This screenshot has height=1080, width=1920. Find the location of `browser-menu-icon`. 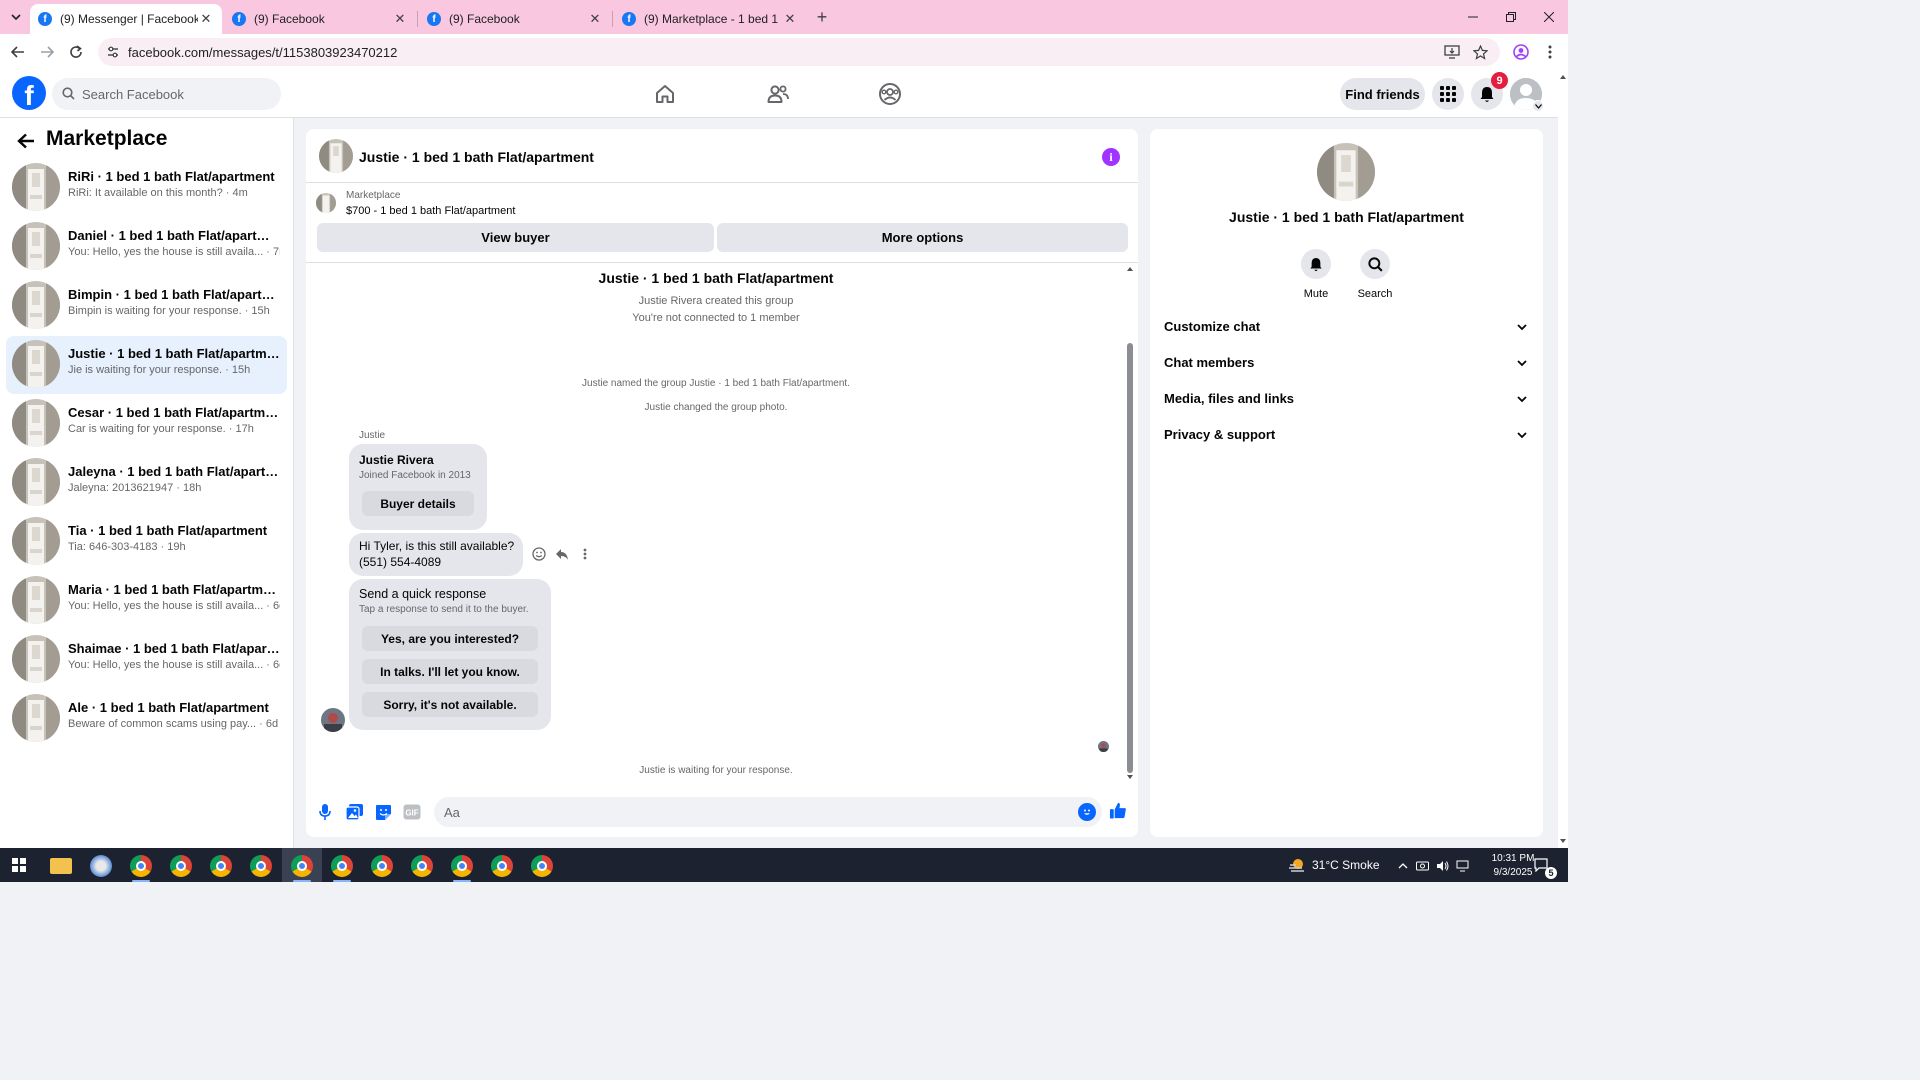

browser-menu-icon is located at coordinates (1550, 52).